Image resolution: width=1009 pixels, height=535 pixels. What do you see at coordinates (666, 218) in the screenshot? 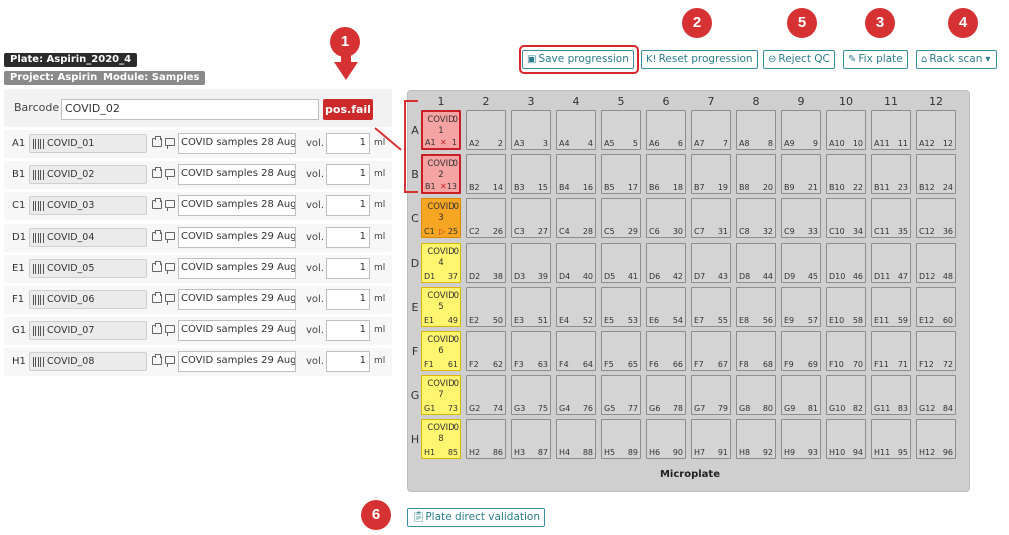
I see `plate-well: C6 30` at bounding box center [666, 218].